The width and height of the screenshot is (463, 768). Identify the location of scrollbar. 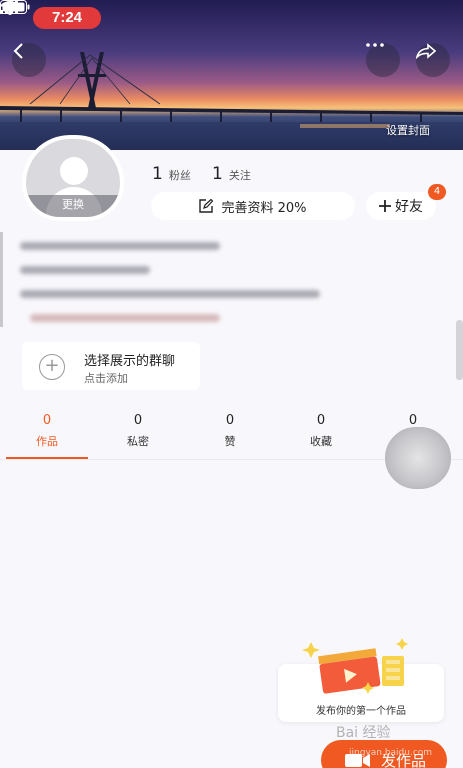
(459, 350).